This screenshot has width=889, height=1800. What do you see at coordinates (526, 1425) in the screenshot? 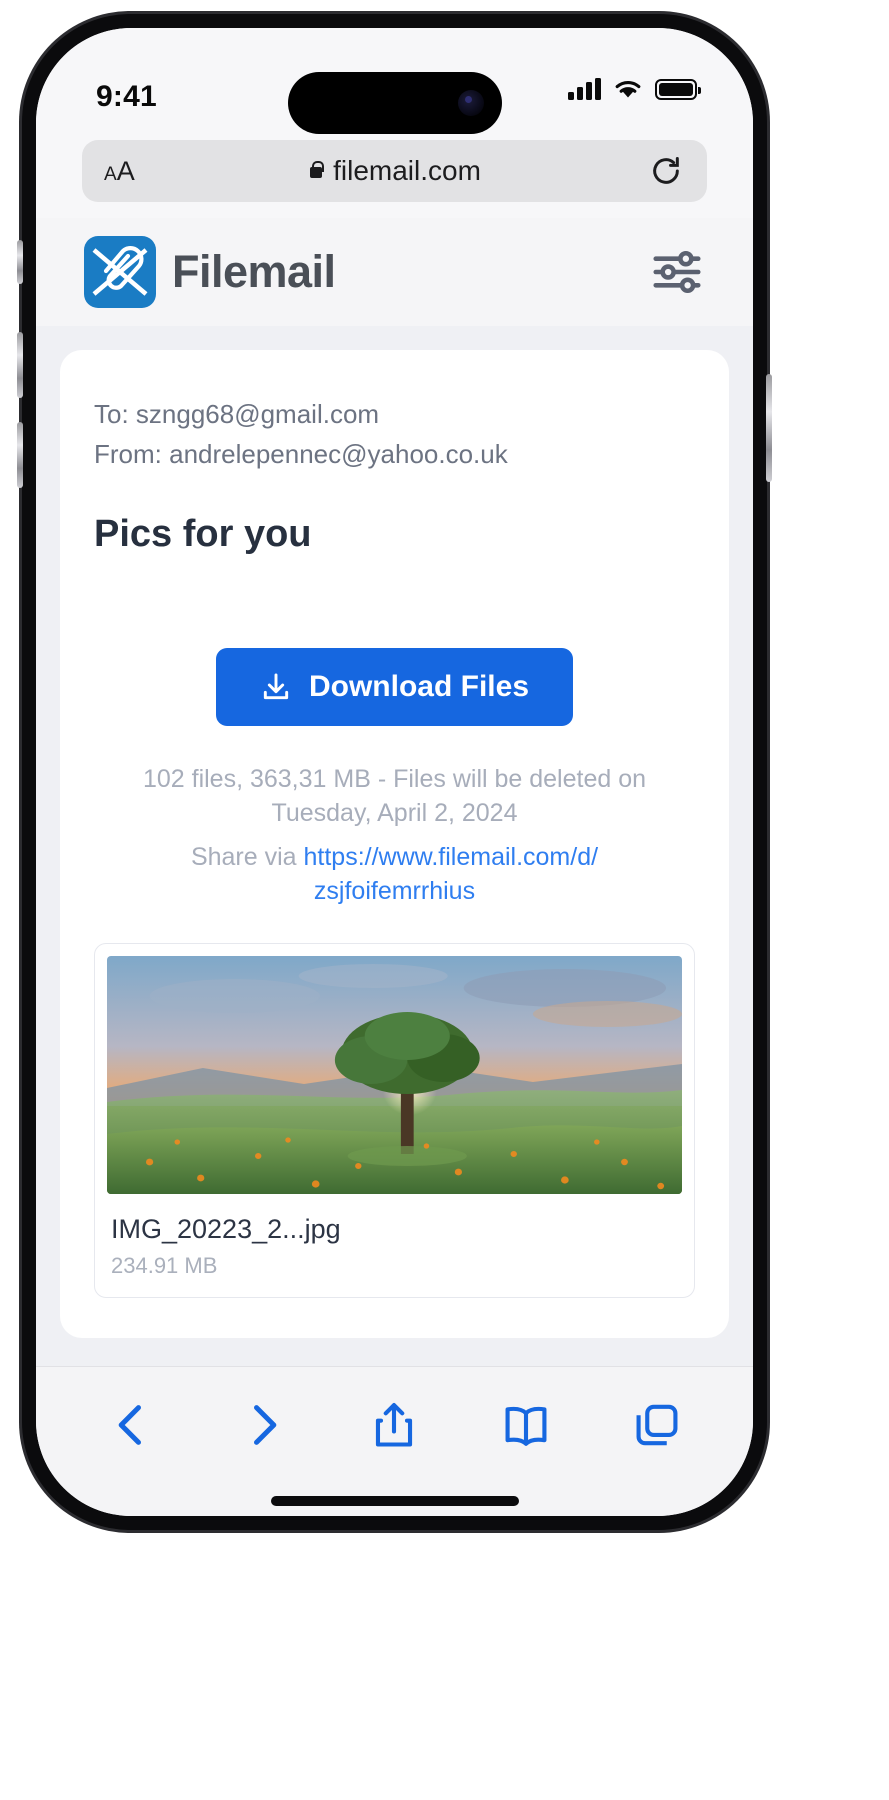
I see `book-icon` at bounding box center [526, 1425].